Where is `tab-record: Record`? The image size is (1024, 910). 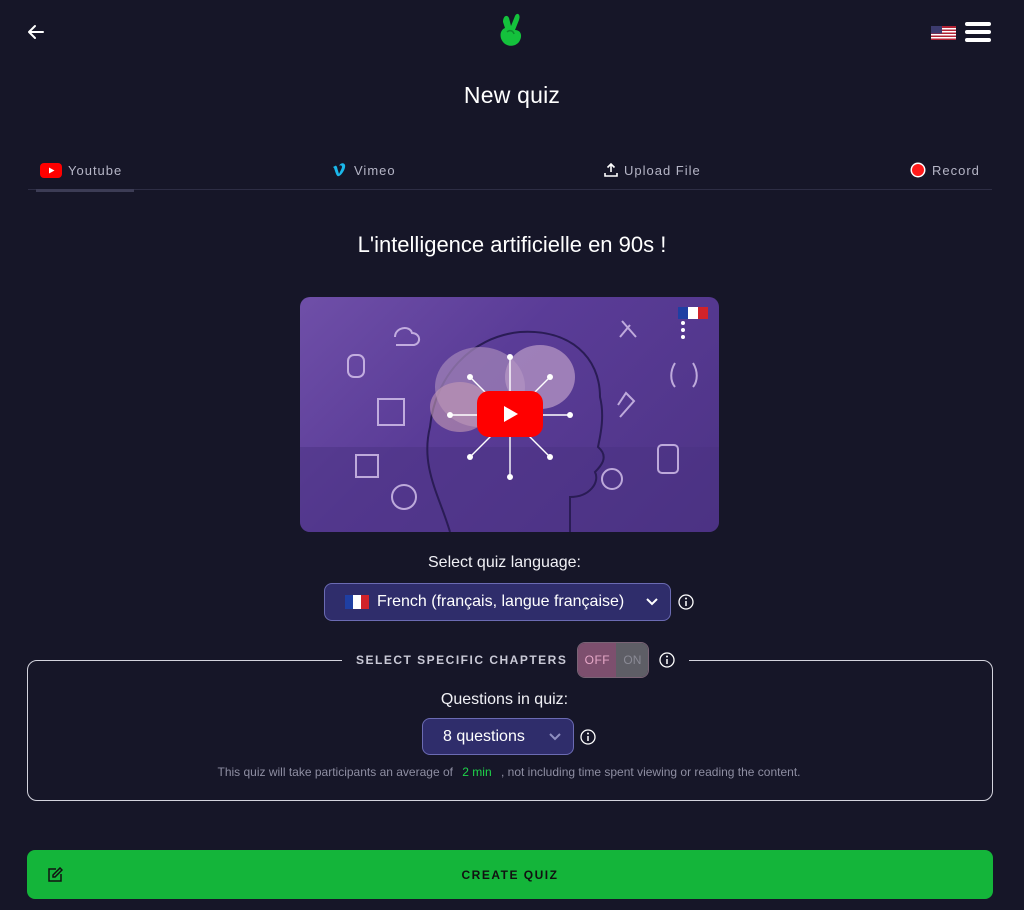 tab-record: Record is located at coordinates (945, 170).